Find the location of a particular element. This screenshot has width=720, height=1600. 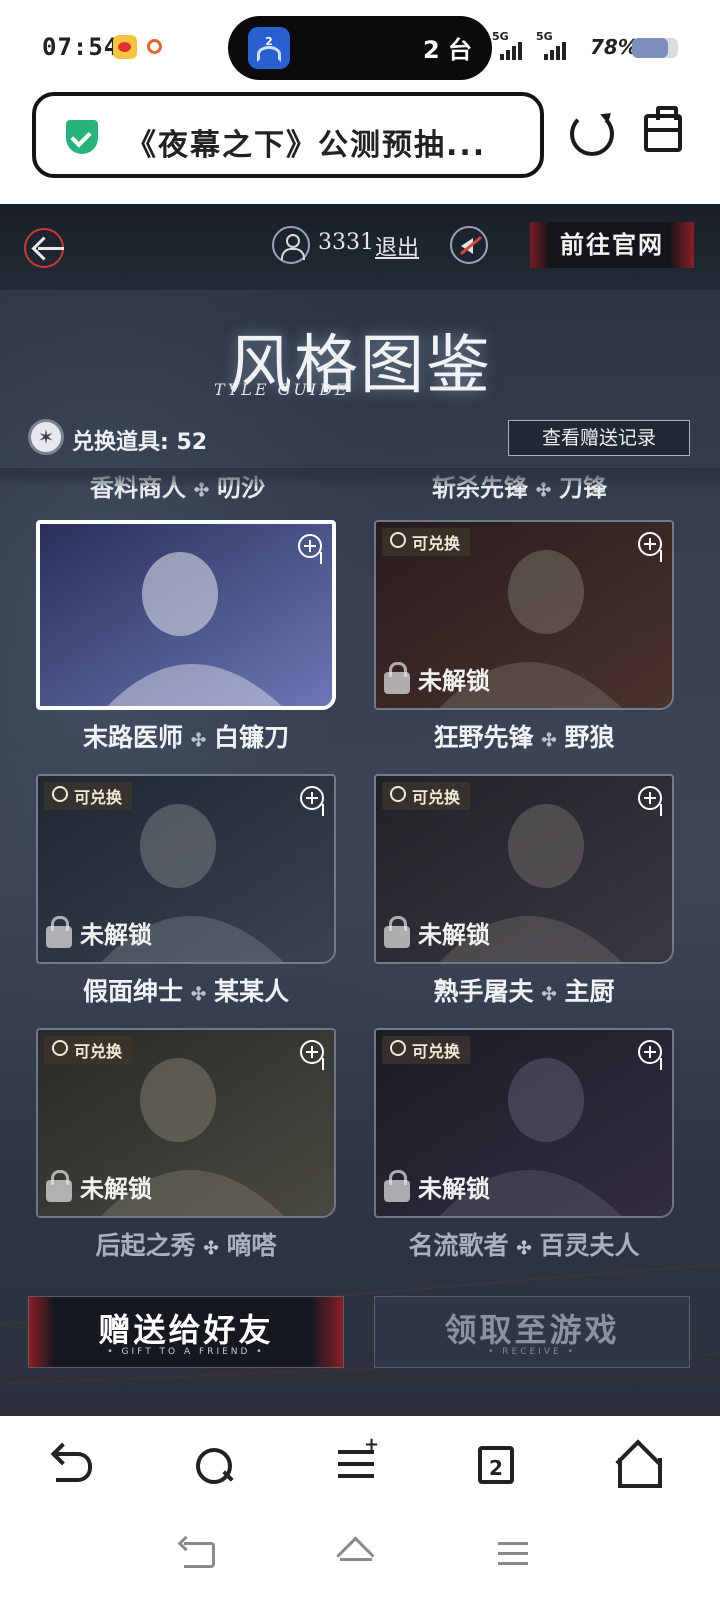

receive-to-game-button: 领取至游戏 • RECEIVE • is located at coordinates (532, 1332).